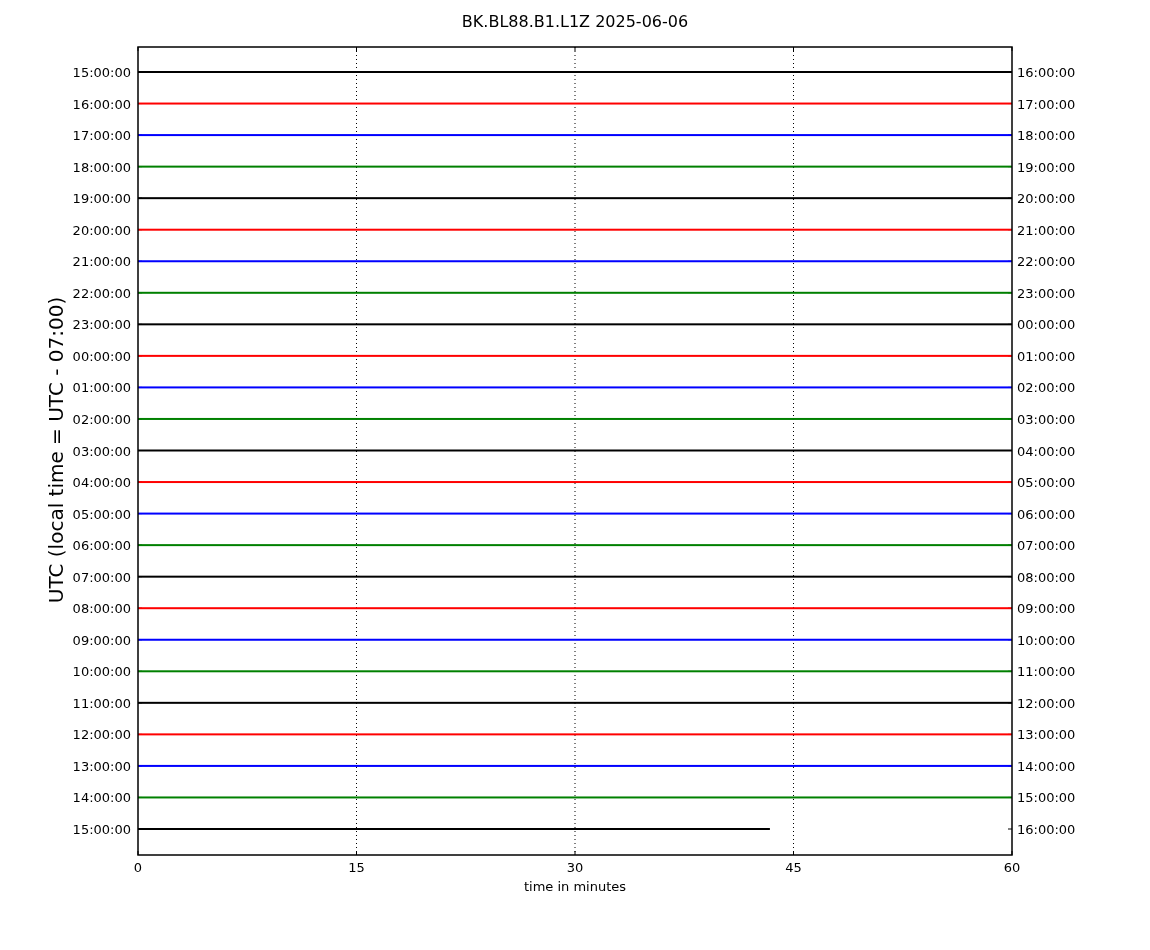 The image size is (1150, 950). What do you see at coordinates (575, 21) in the screenshot?
I see `chart-title: BK.BL88.B1.L1Z 2025-06-06` at bounding box center [575, 21].